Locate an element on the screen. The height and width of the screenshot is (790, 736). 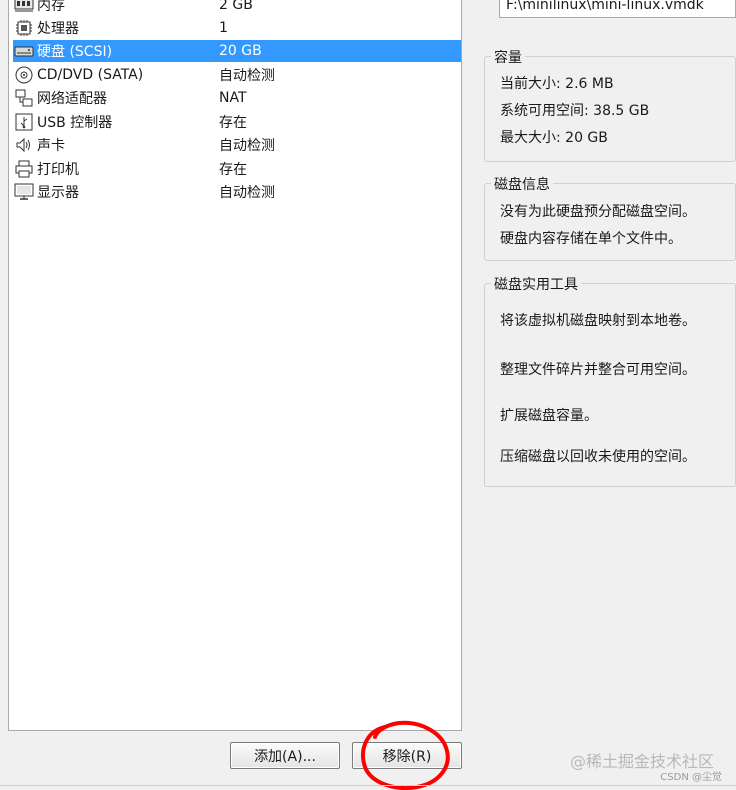
device-name: 显示器 is located at coordinates (58, 193).